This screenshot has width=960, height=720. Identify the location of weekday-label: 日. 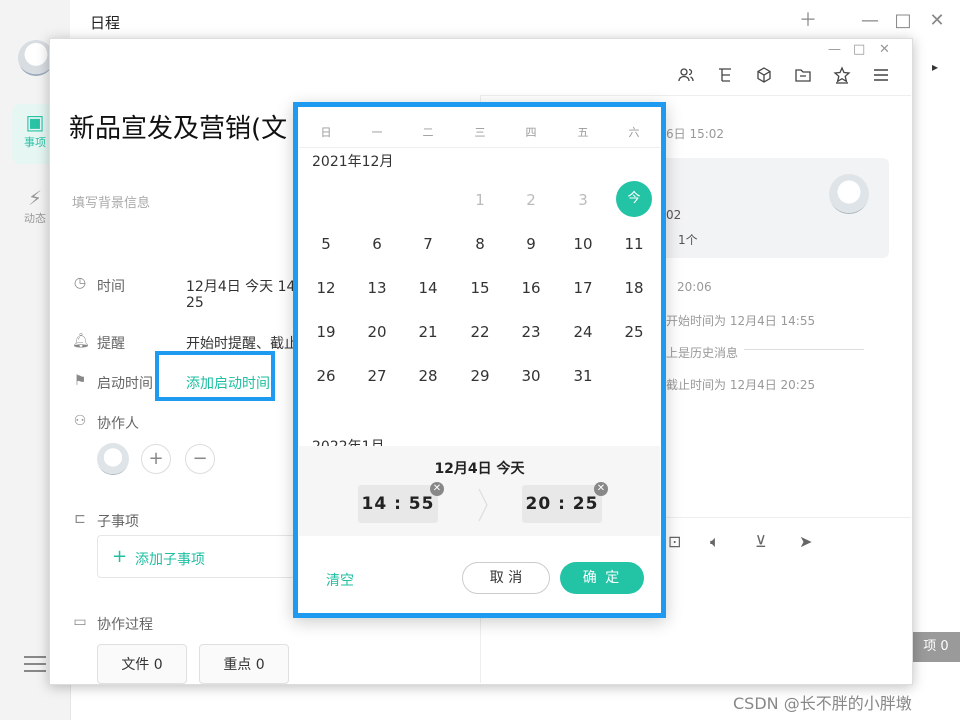
(326, 132).